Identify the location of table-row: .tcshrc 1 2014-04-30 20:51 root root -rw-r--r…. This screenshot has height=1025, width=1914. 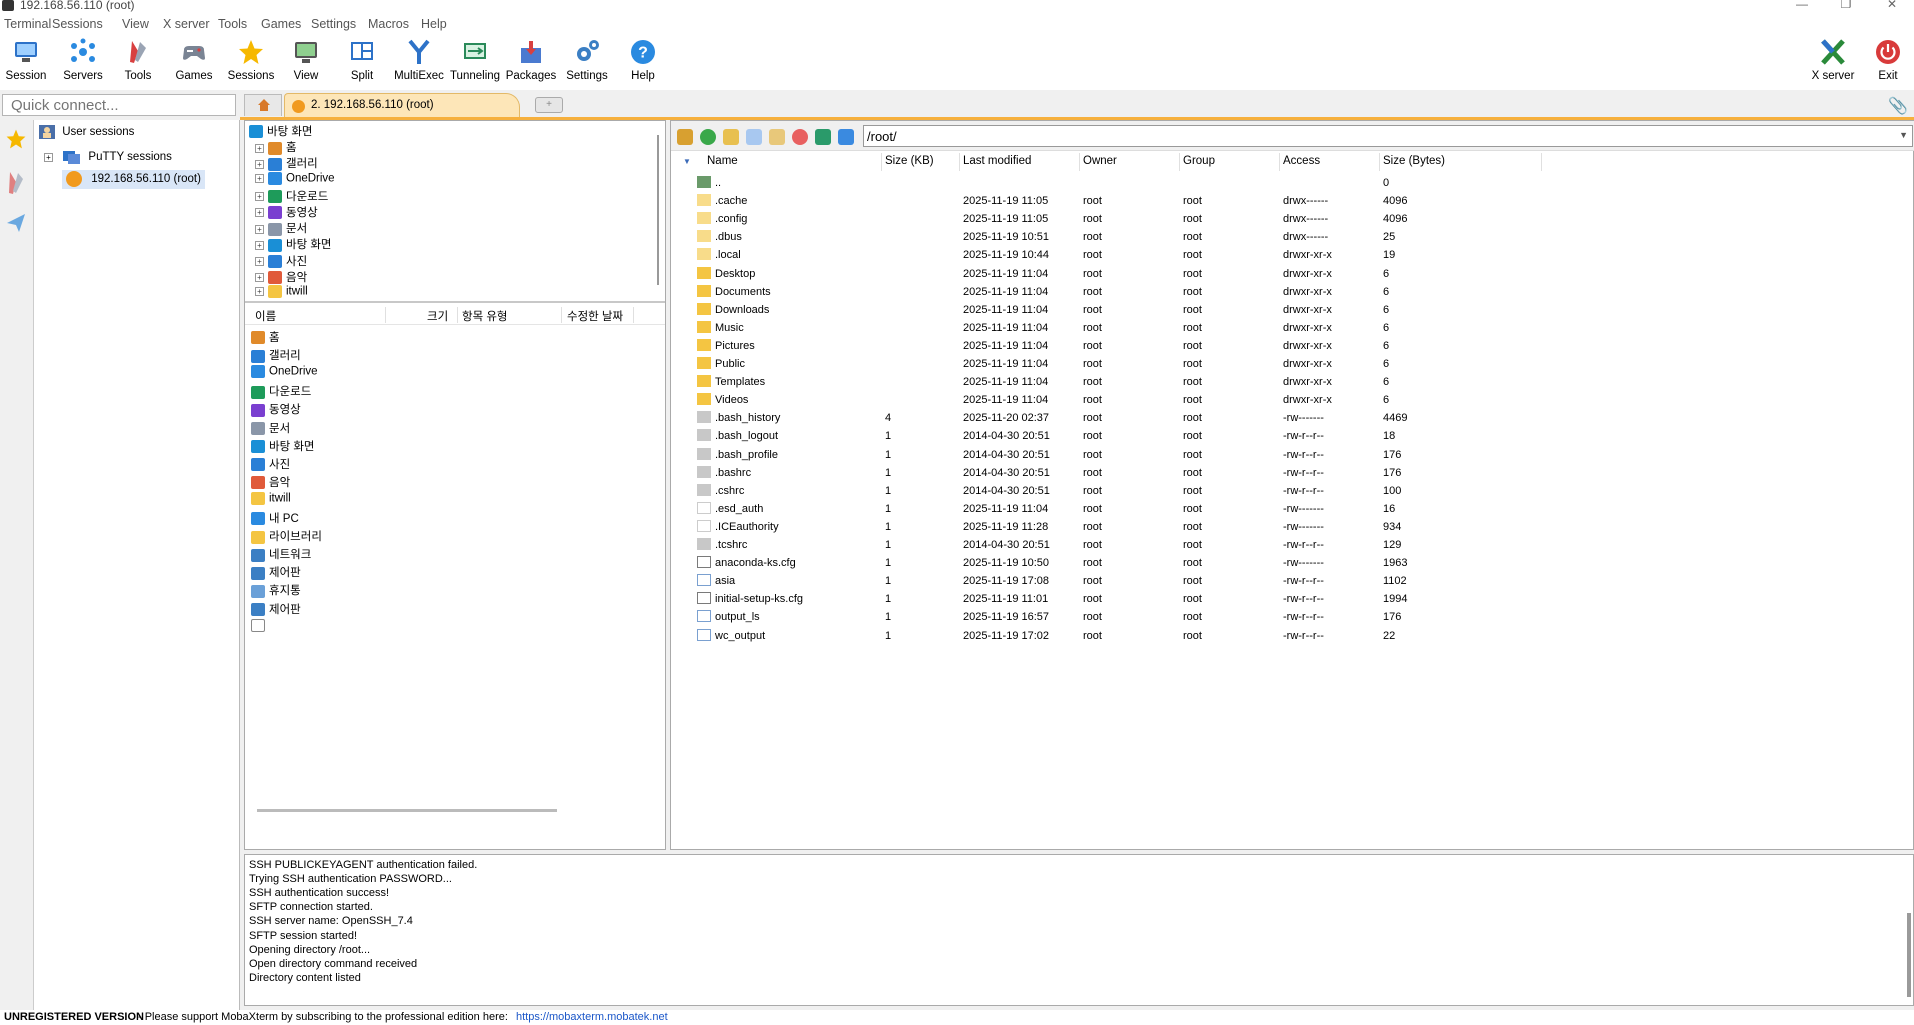
(1292, 546).